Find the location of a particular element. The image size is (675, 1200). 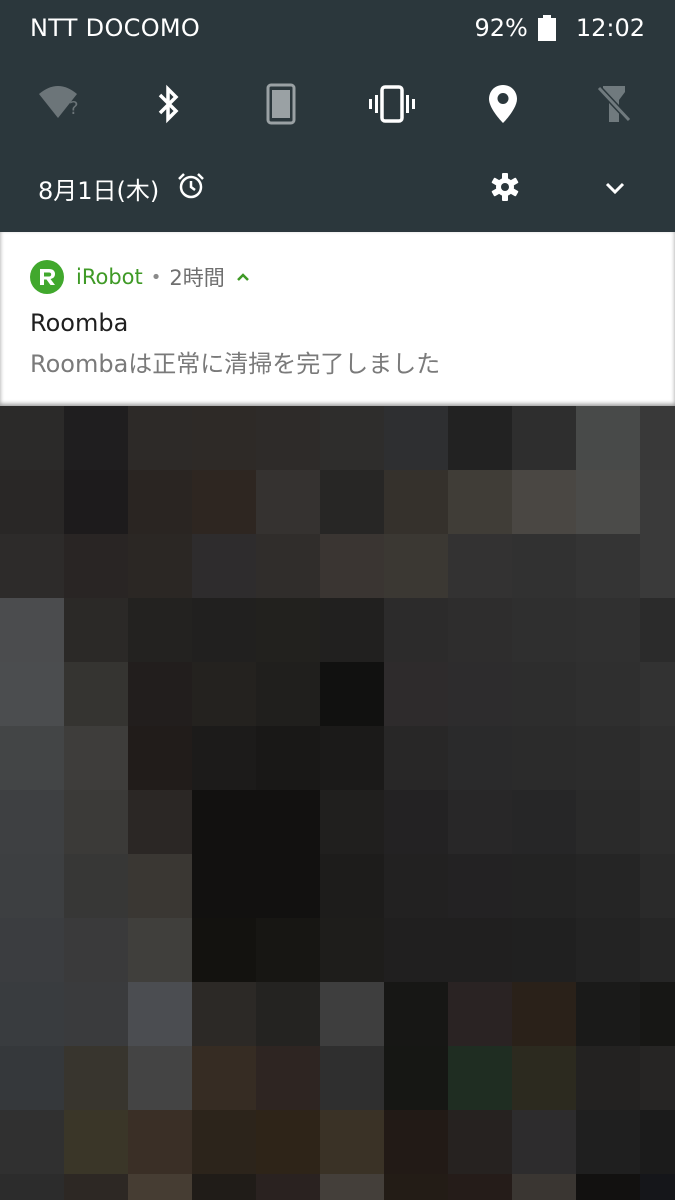

chevron-down-icon is located at coordinates (615, 188).